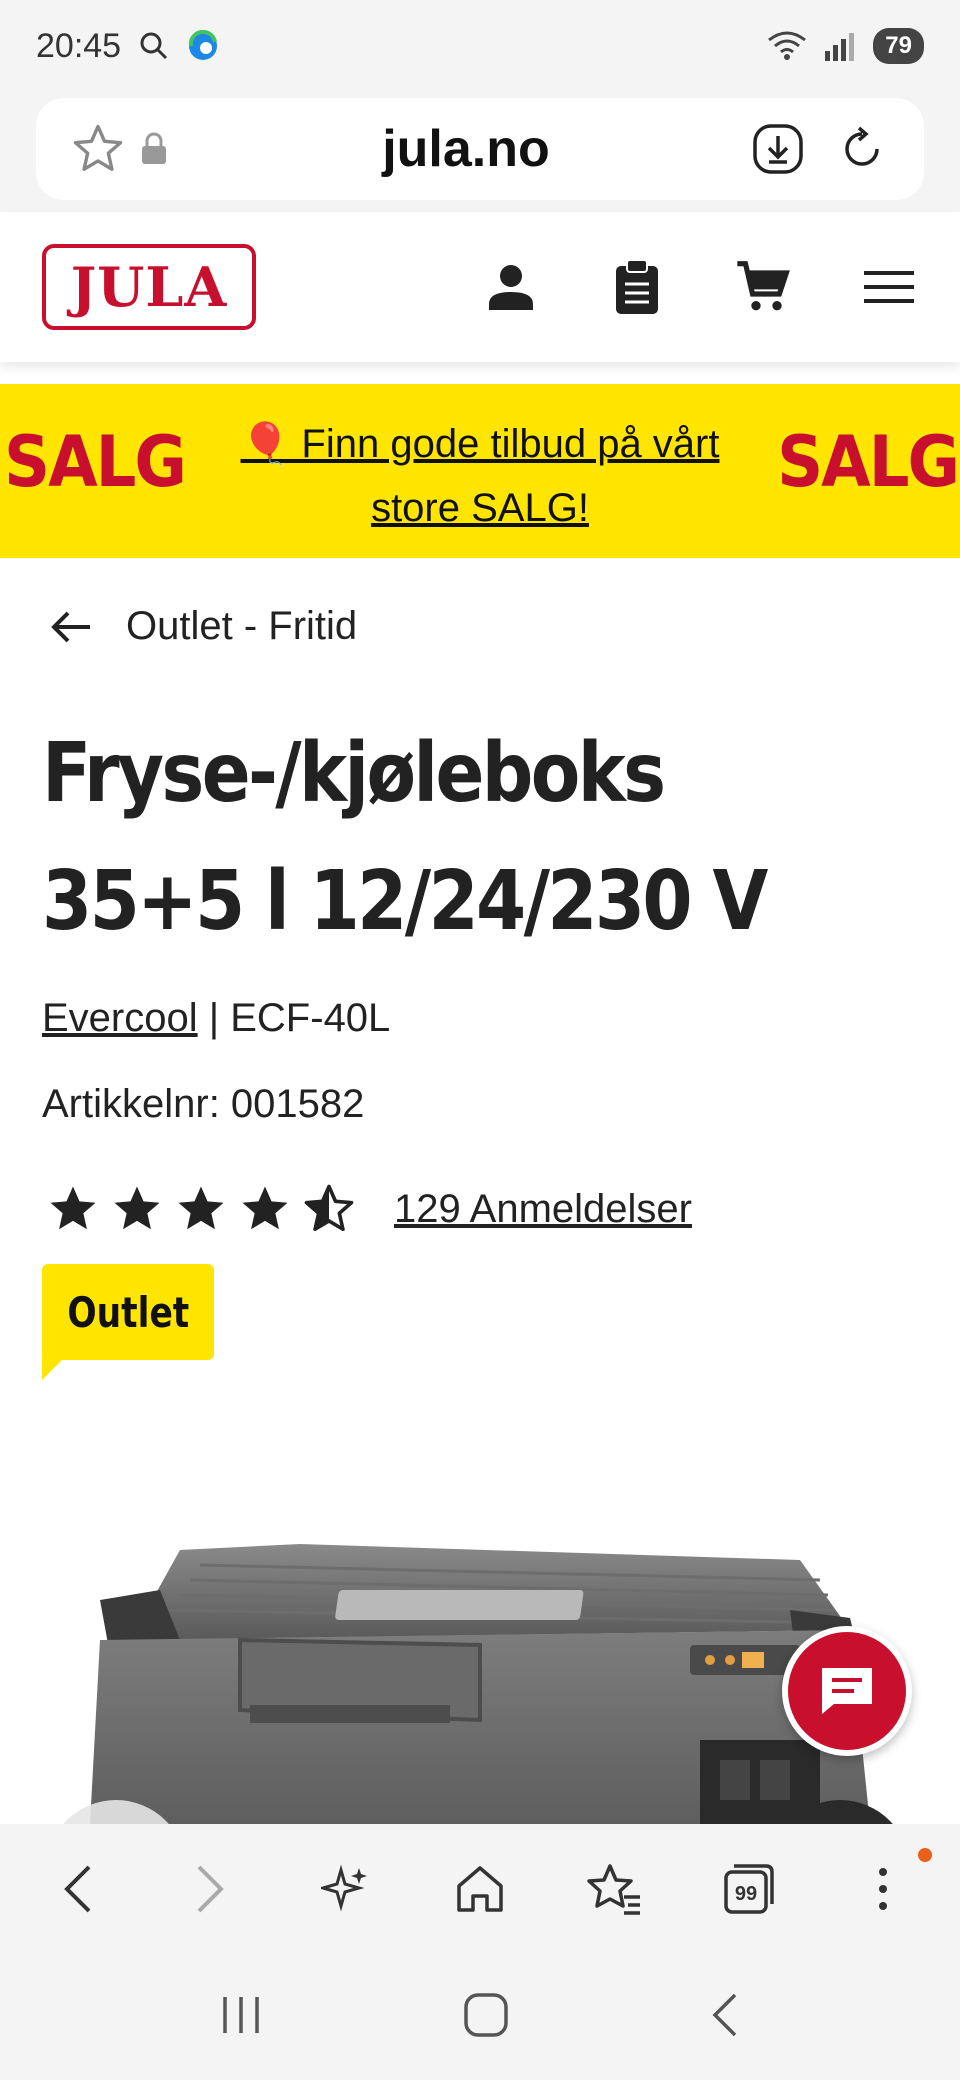  I want to click on sale-label-left: SALG, so click(95, 463).